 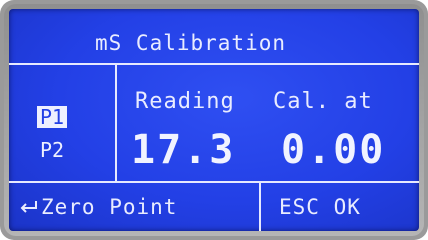 What do you see at coordinates (28, 207) in the screenshot?
I see `enter-arrow-icon` at bounding box center [28, 207].